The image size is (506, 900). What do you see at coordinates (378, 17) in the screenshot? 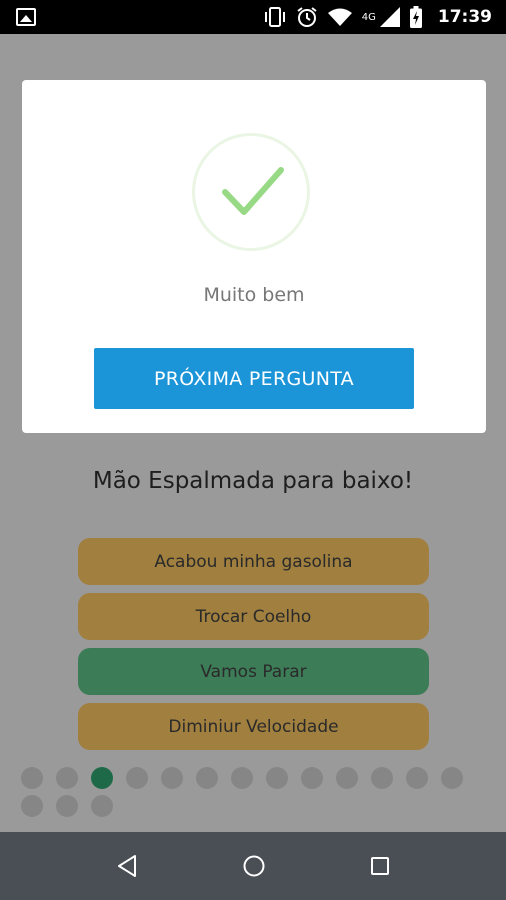
I see `status-icons: 4G 17:39` at bounding box center [378, 17].